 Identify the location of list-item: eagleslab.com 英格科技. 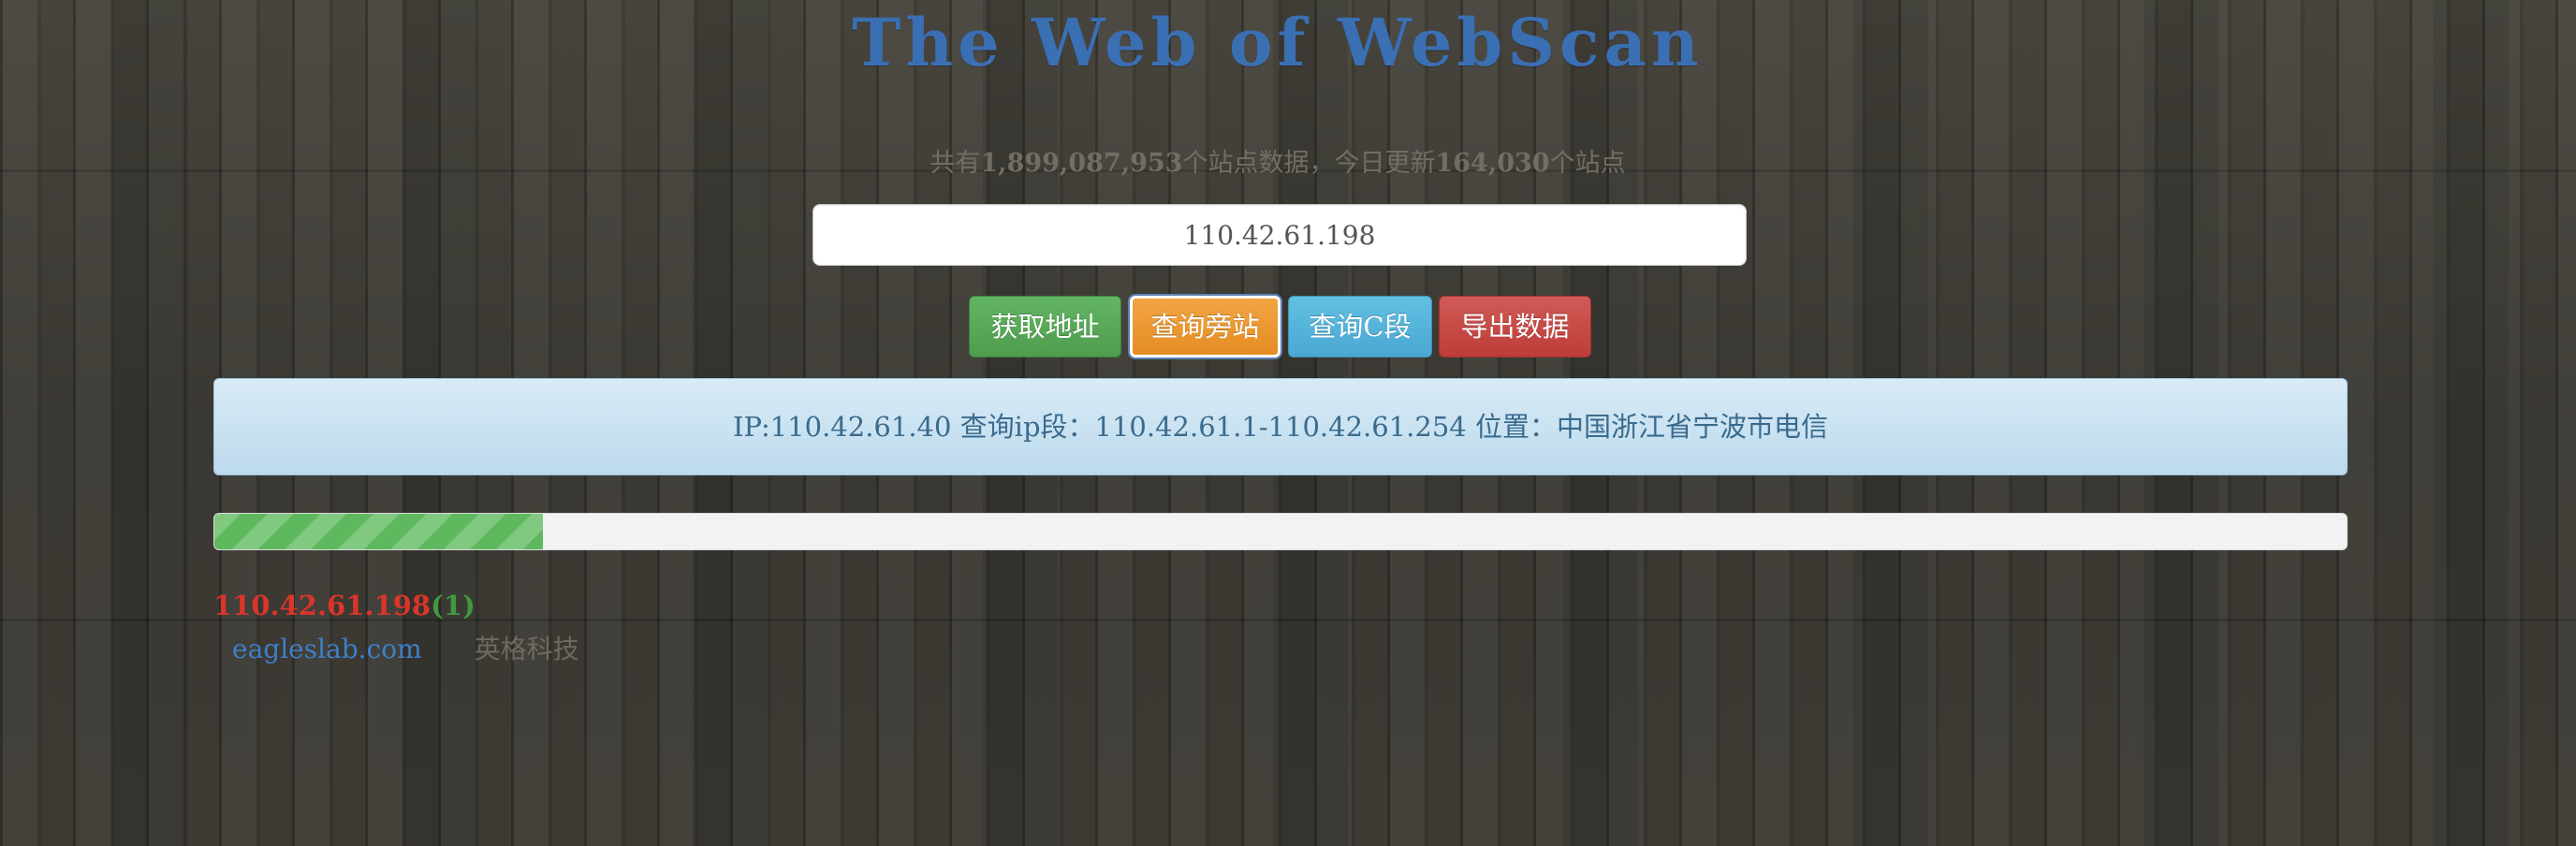
(405, 647).